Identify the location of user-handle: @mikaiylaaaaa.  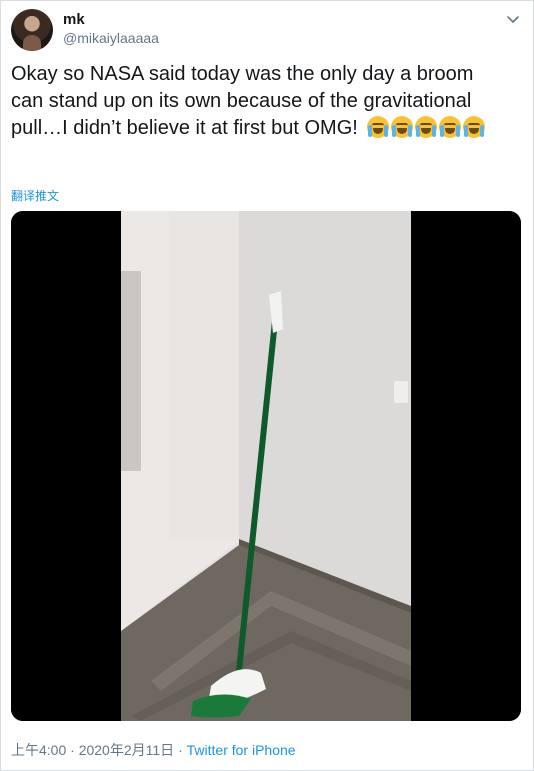
(111, 38).